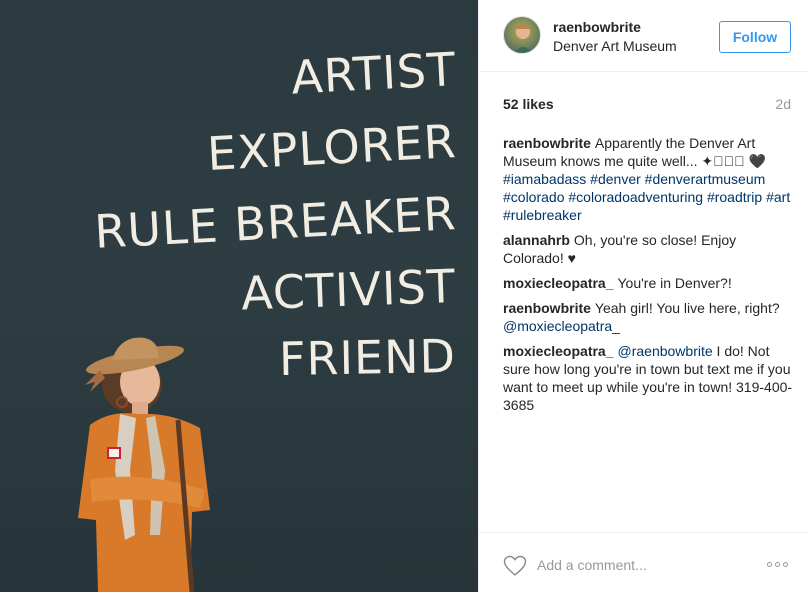 The image size is (807, 592). What do you see at coordinates (544, 179) in the screenshot?
I see `hashtag: #iamabadass` at bounding box center [544, 179].